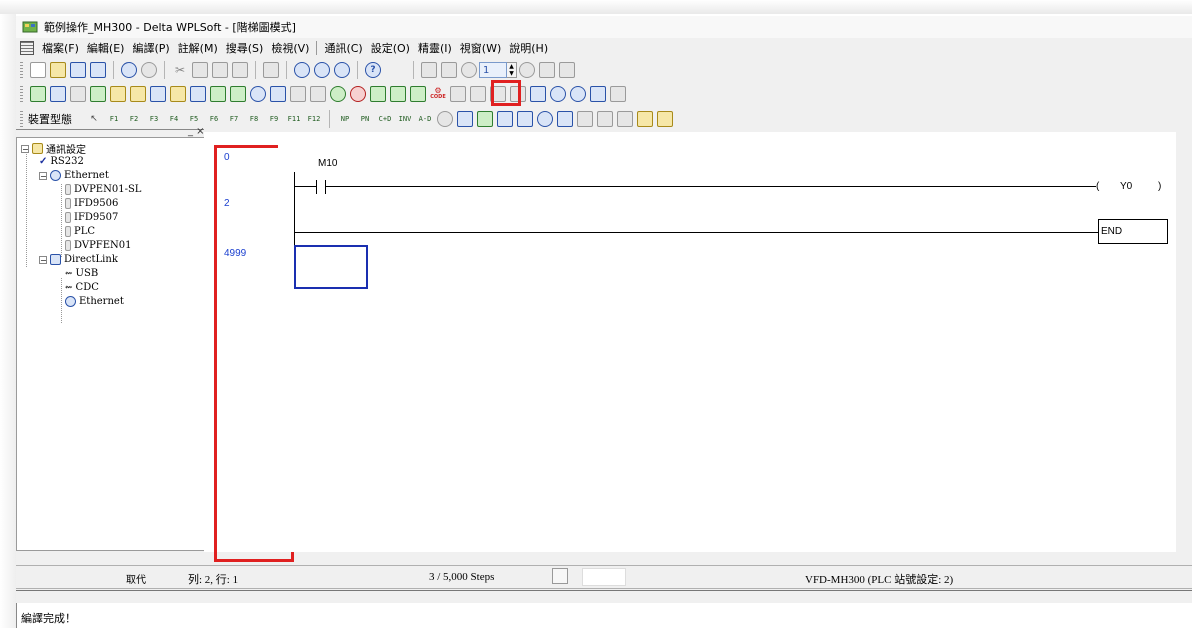 The height and width of the screenshot is (628, 1192). What do you see at coordinates (578, 94) in the screenshot?
I see `search-next-icon` at bounding box center [578, 94].